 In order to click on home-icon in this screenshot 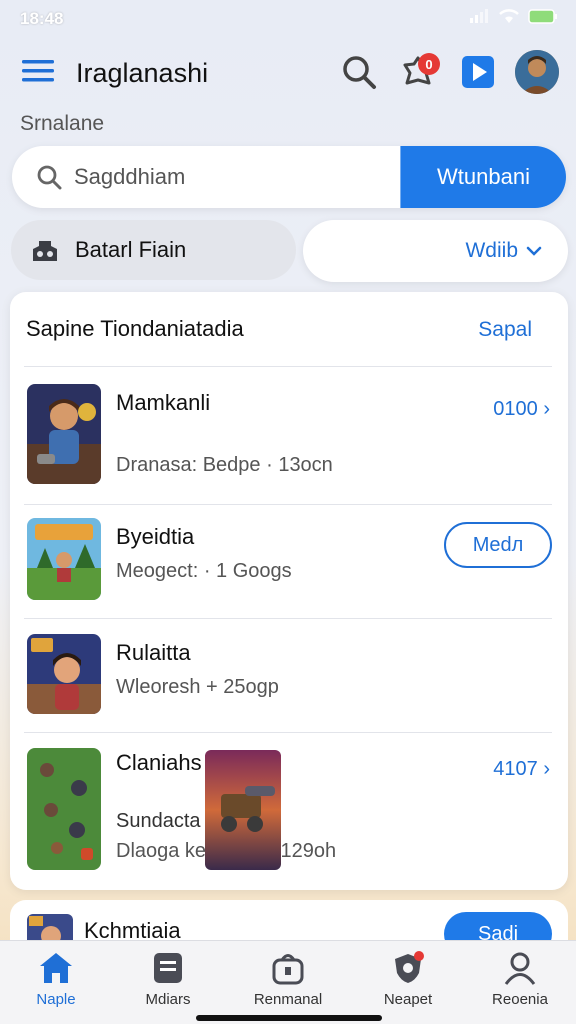, I will do `click(56, 968)`.